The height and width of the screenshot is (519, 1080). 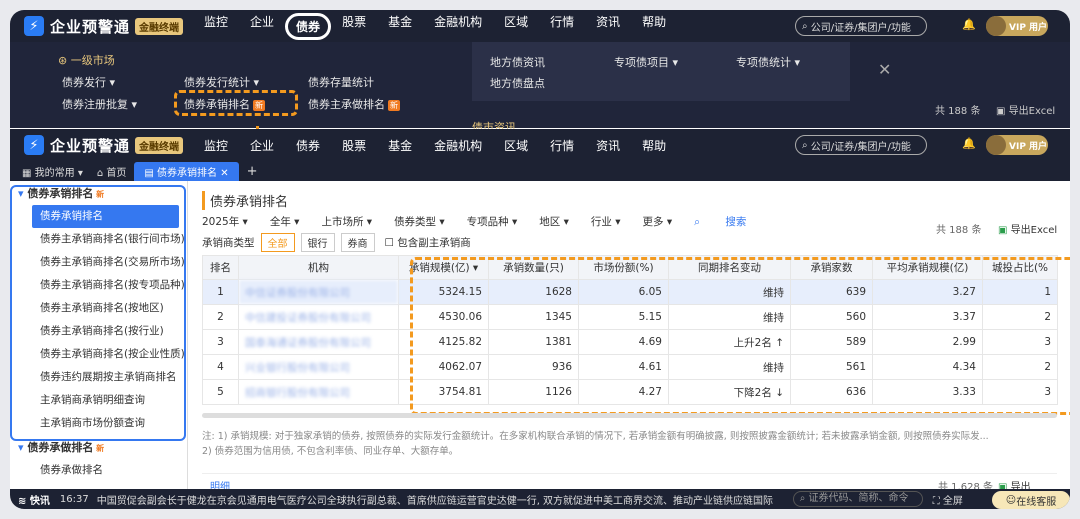 What do you see at coordinates (606, 221) in the screenshot?
I see `filter-industry: 行业 ▾` at bounding box center [606, 221].